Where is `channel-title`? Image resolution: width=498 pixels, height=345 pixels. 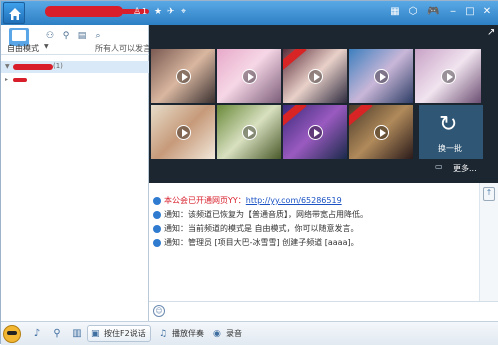
channel-title is located at coordinates (84, 11).